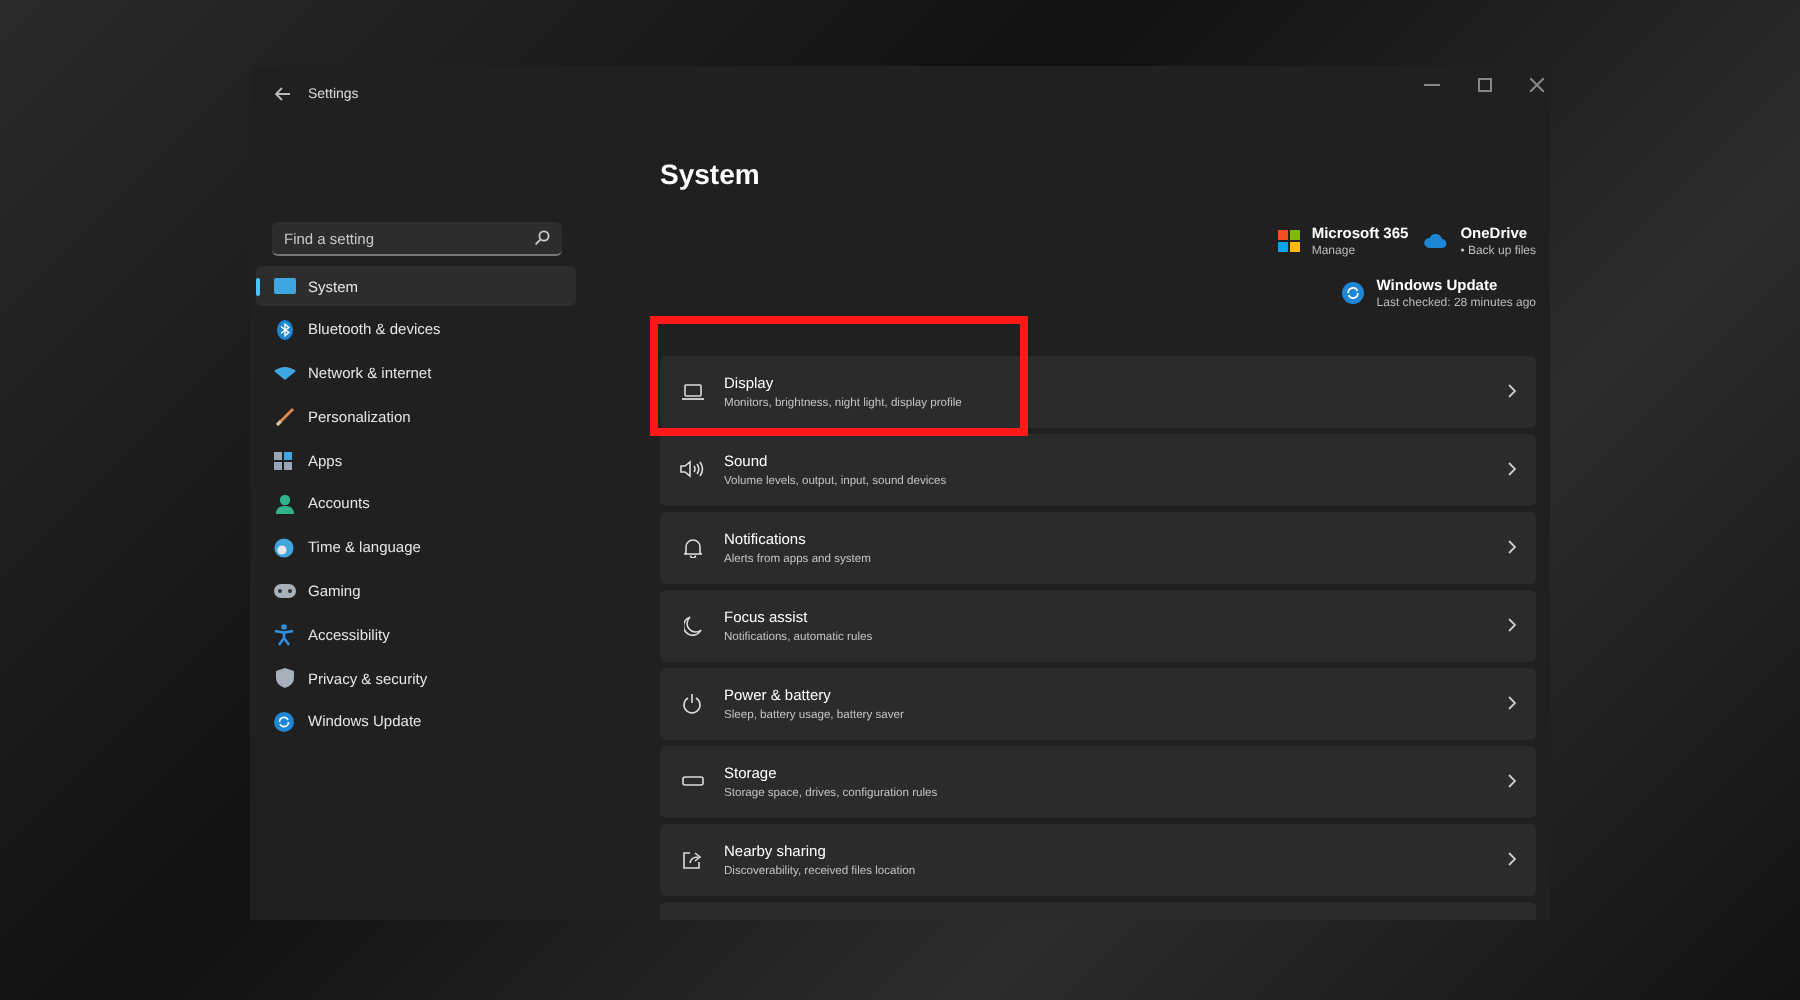 The image size is (1800, 1000). What do you see at coordinates (284, 286) in the screenshot?
I see `monitor-icon` at bounding box center [284, 286].